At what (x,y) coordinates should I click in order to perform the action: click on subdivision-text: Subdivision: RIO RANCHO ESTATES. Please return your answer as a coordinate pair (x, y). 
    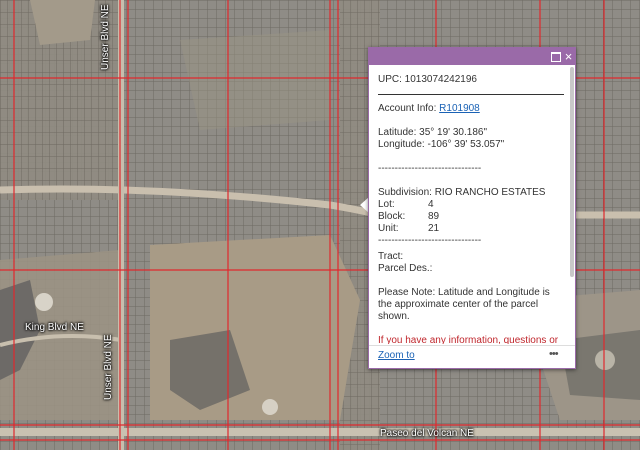
    Looking at the image, I should click on (462, 192).